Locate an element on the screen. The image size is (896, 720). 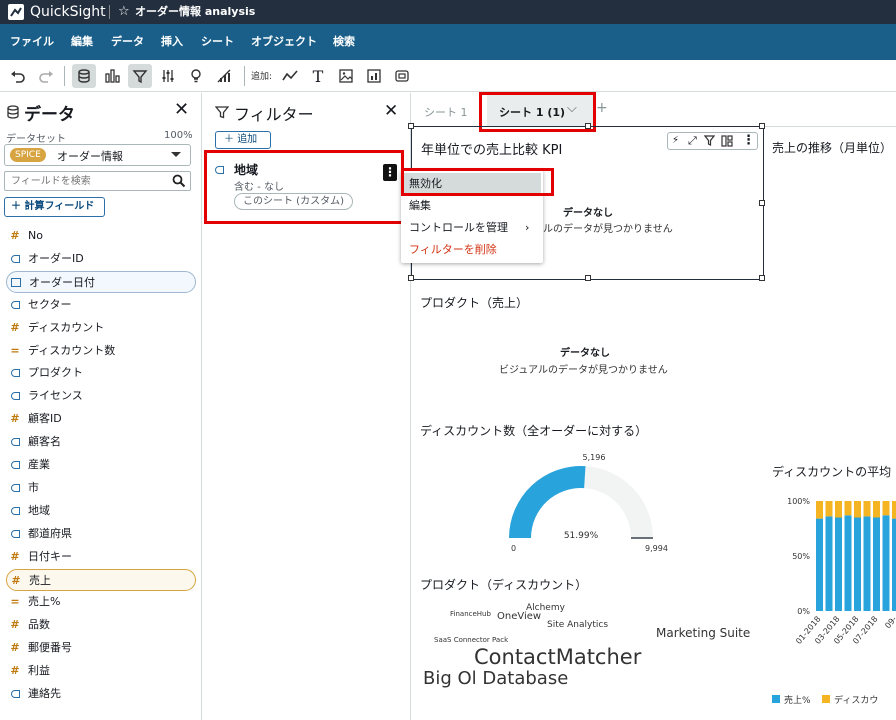
add-calculated-field-button: ＋ 計算フィールド is located at coordinates (54, 207).